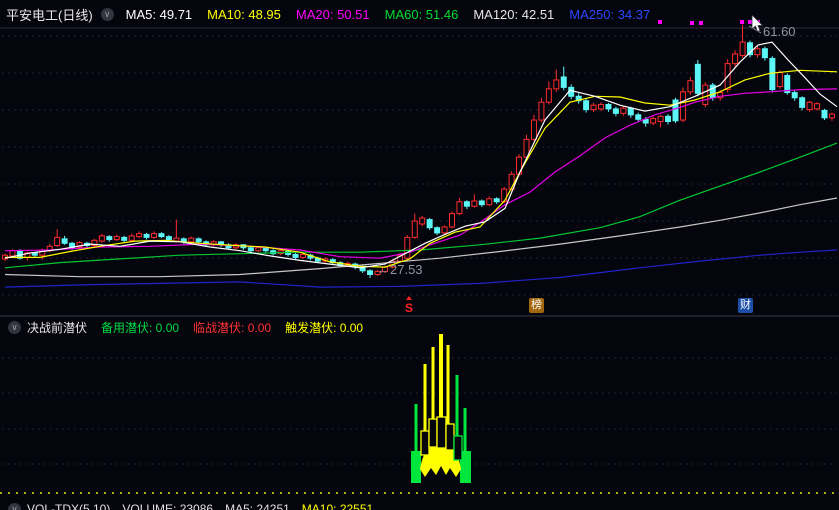 This screenshot has height=510, width=839. I want to click on sub-legend-item-0: 备用潜伏: 0.00, so click(140, 327).